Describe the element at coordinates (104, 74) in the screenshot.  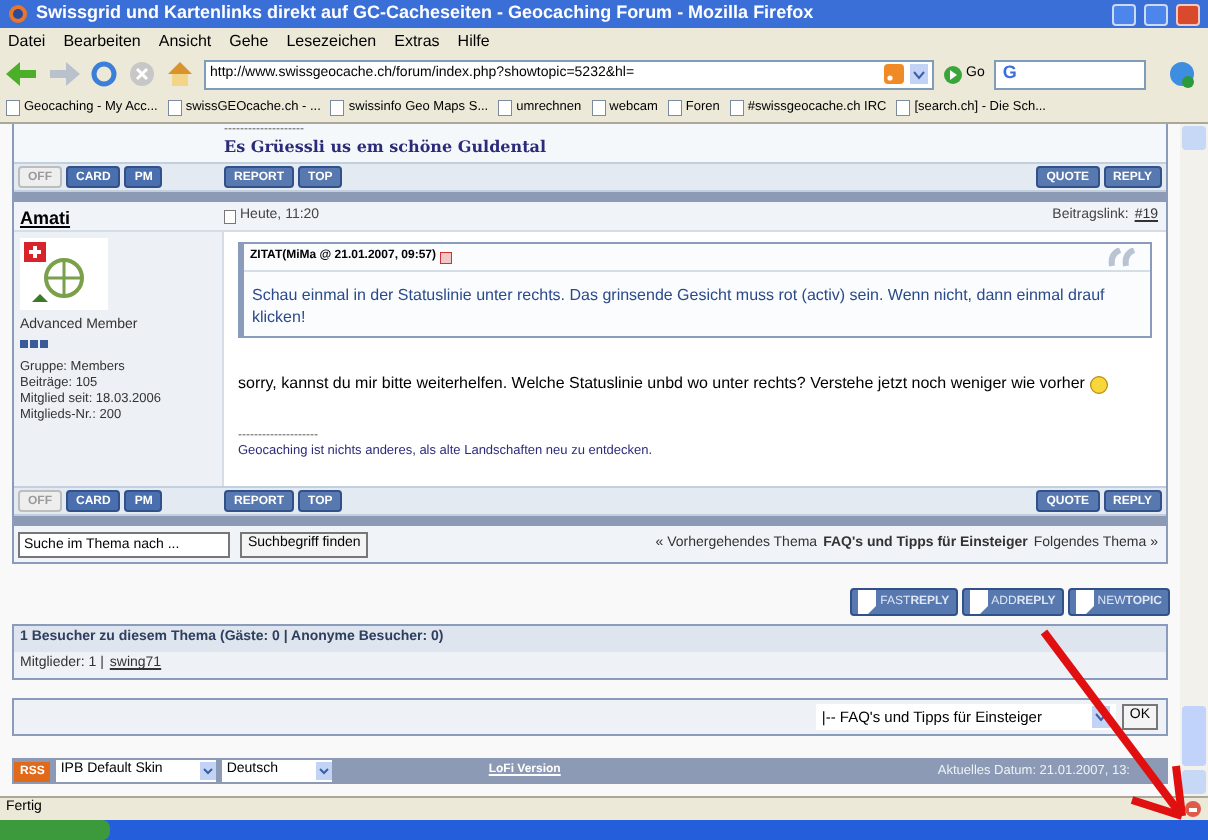
I see `reload-icon` at that location.